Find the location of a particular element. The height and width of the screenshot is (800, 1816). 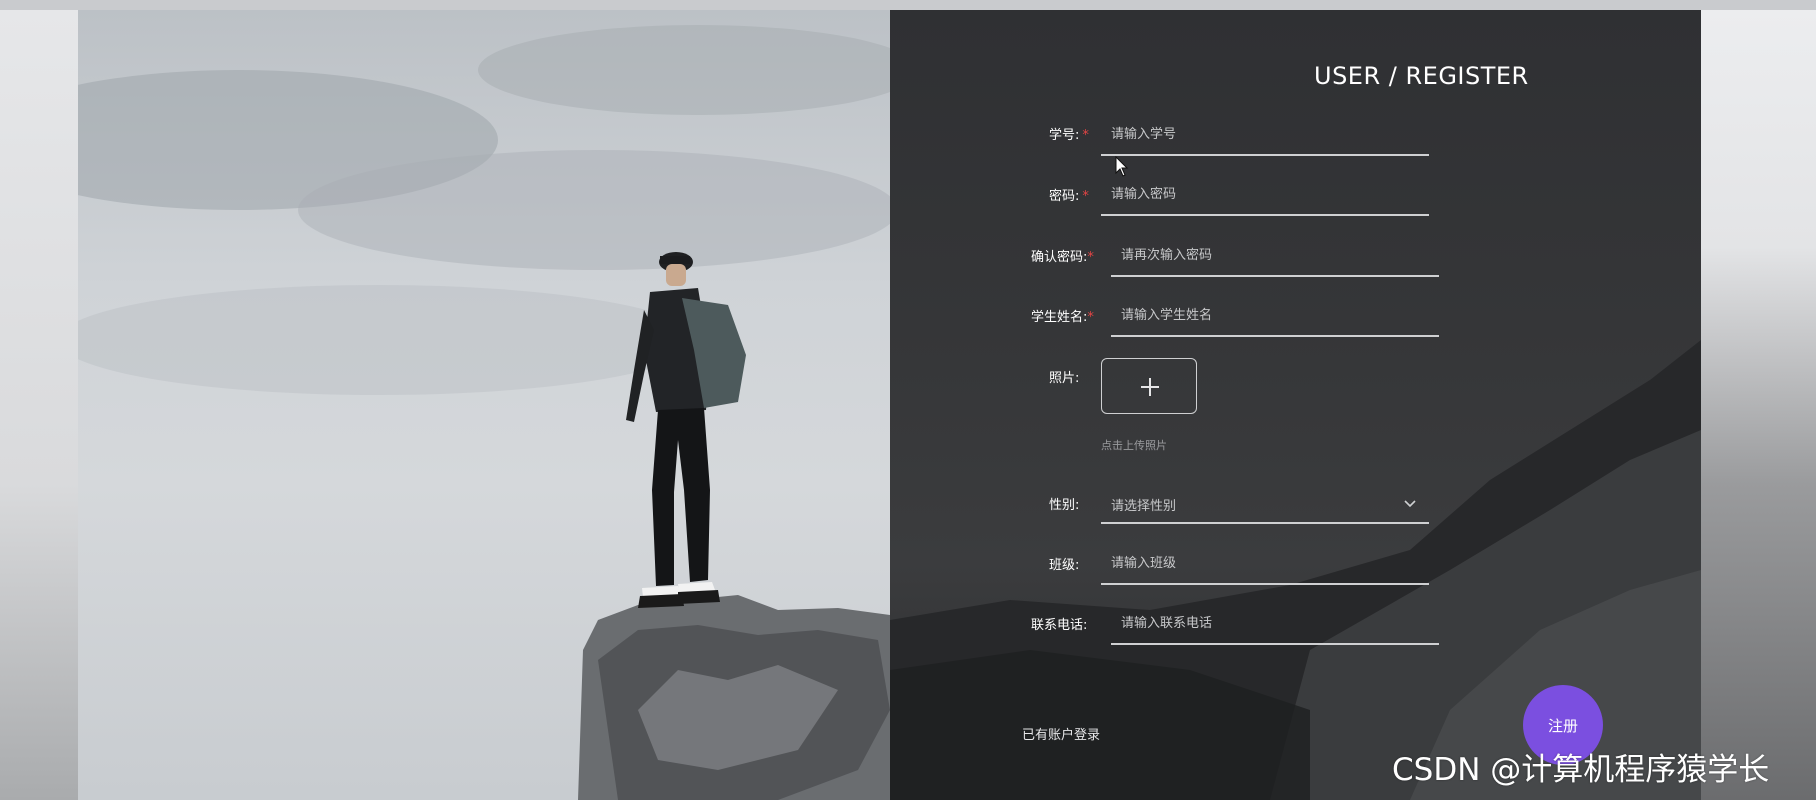

student-name-label: 学生姓名:* is located at coordinates (1062, 315).